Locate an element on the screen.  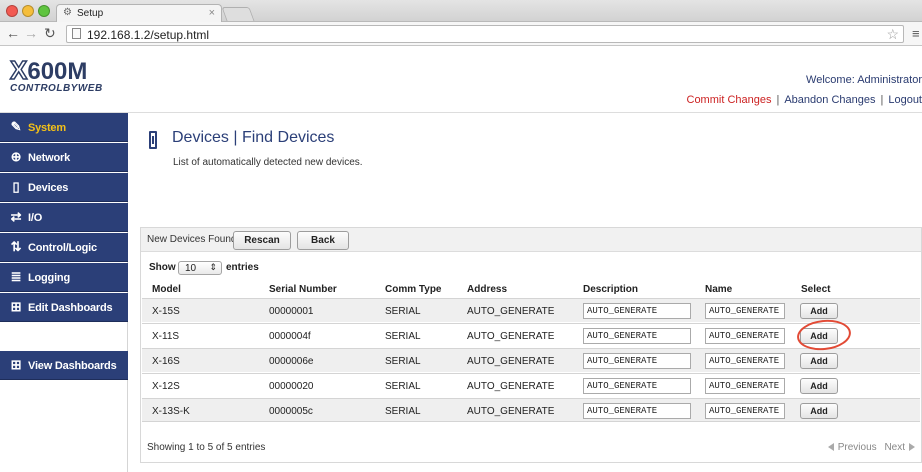
page-title: Devices | Find Devices is located at coordinates (253, 137).